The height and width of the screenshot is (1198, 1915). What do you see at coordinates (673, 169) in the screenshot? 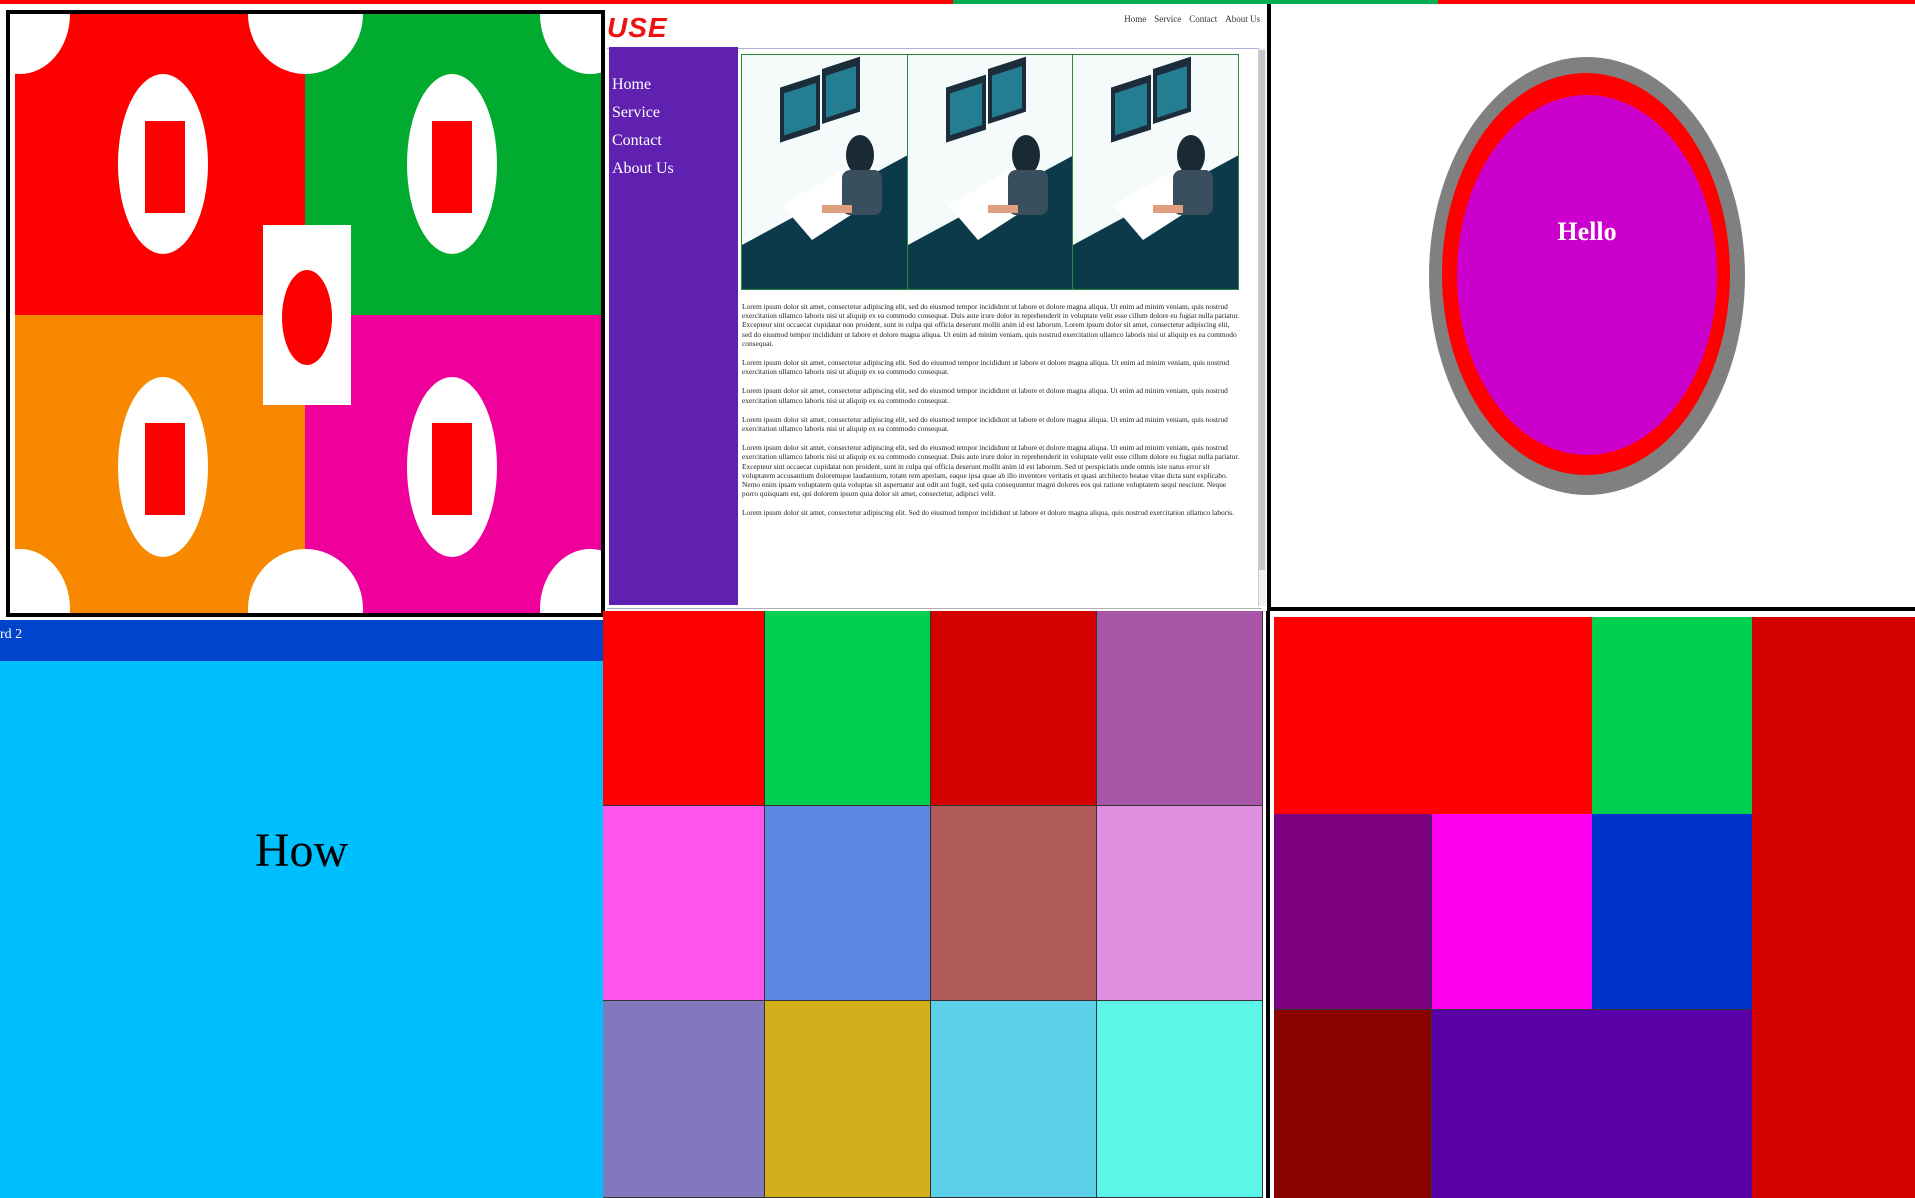
I see `sidebar-item-about: About Us` at bounding box center [673, 169].